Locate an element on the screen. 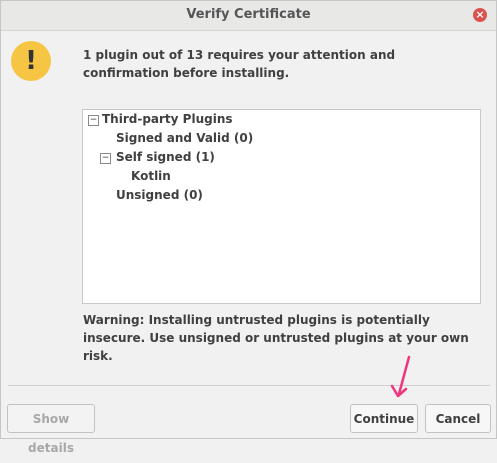  cancel-button: Cancel is located at coordinates (458, 418).